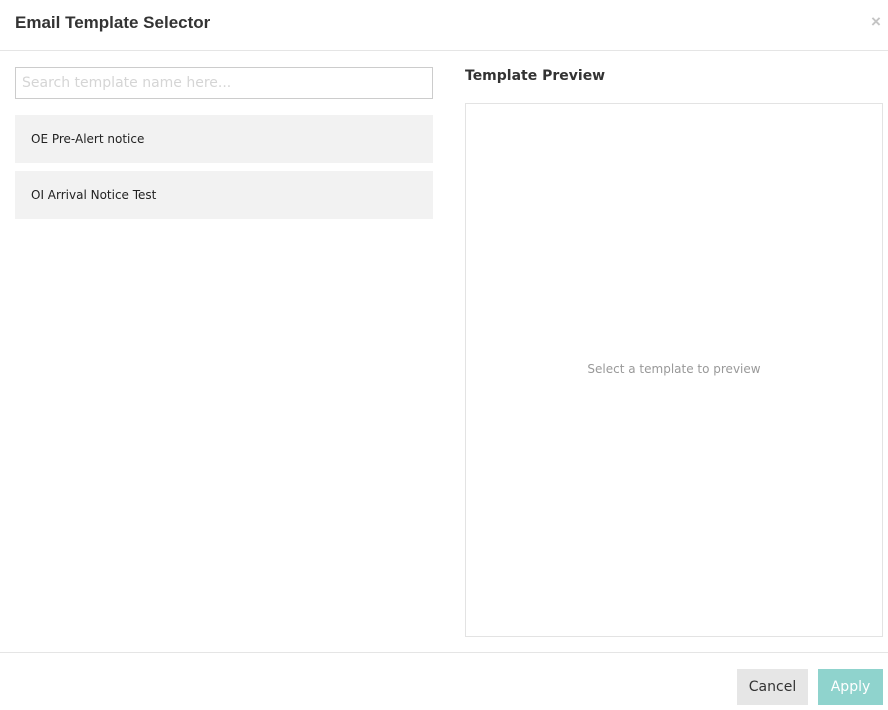  What do you see at coordinates (535, 76) in the screenshot?
I see `preview-title: Template Preview` at bounding box center [535, 76].